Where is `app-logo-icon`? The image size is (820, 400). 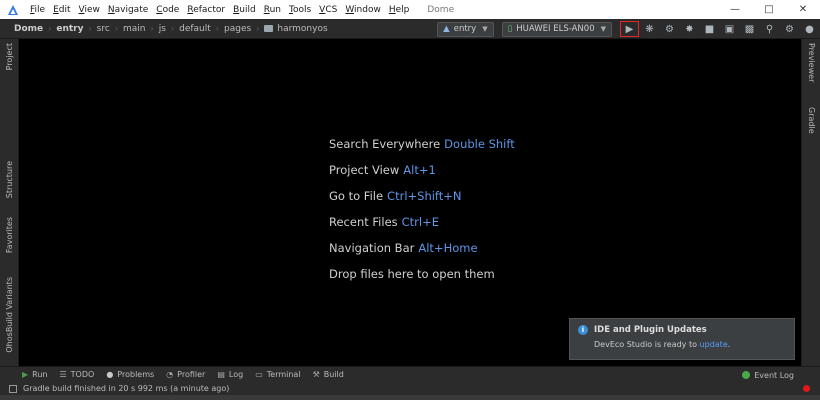
app-logo-icon is located at coordinates (13, 10).